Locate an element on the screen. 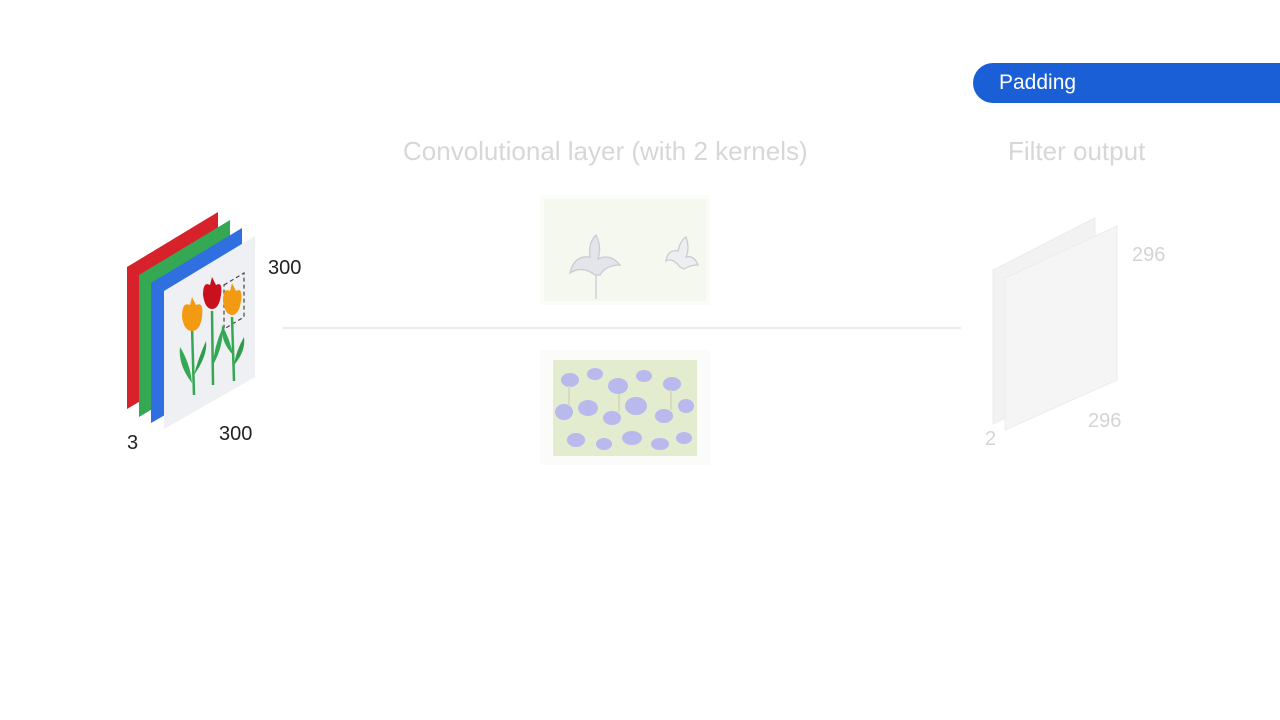 The image size is (1280, 720). output-width-label: 296 is located at coordinates (1105, 421).